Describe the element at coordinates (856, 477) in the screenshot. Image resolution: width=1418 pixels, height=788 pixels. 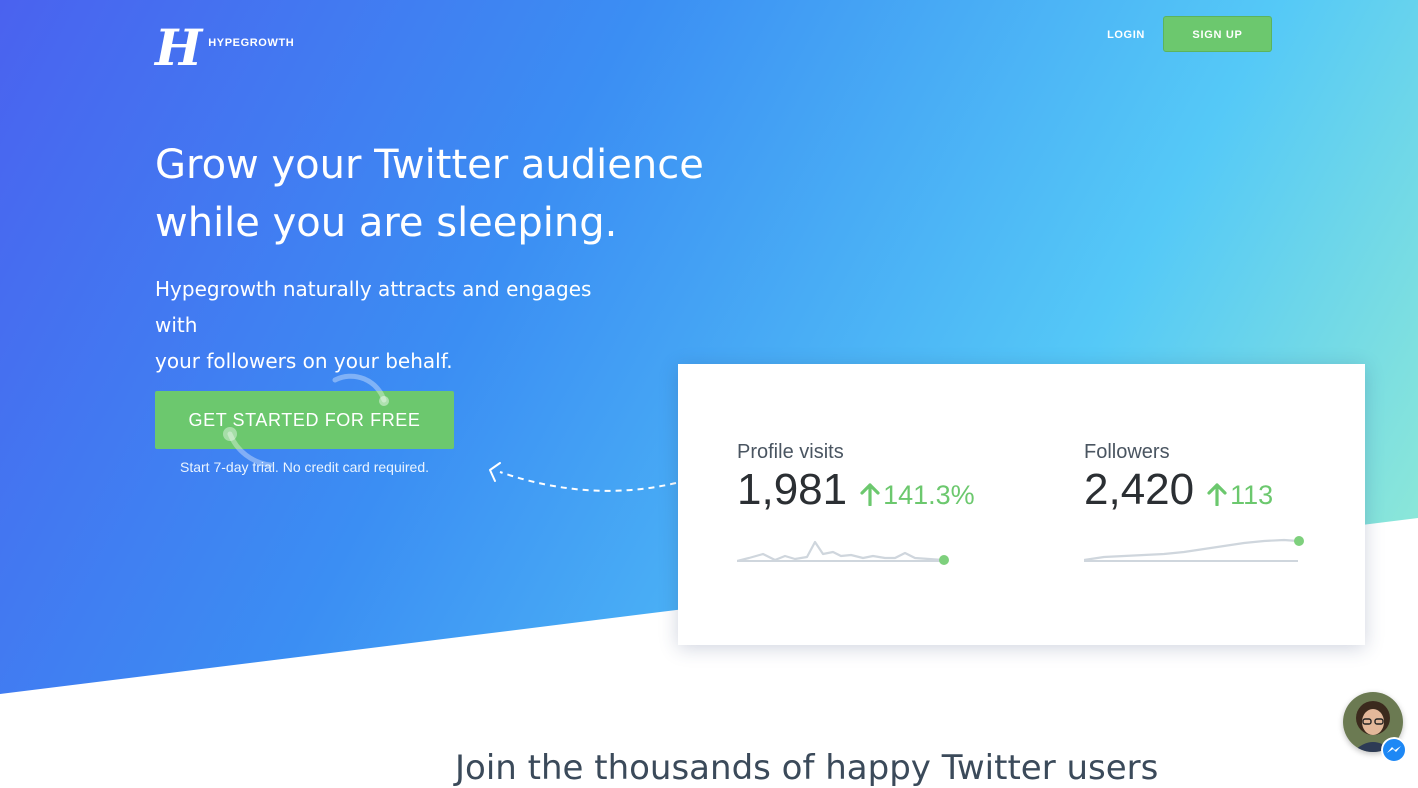
I see `profile-visits-stat: Profile visits 1,981 141.3%` at that location.